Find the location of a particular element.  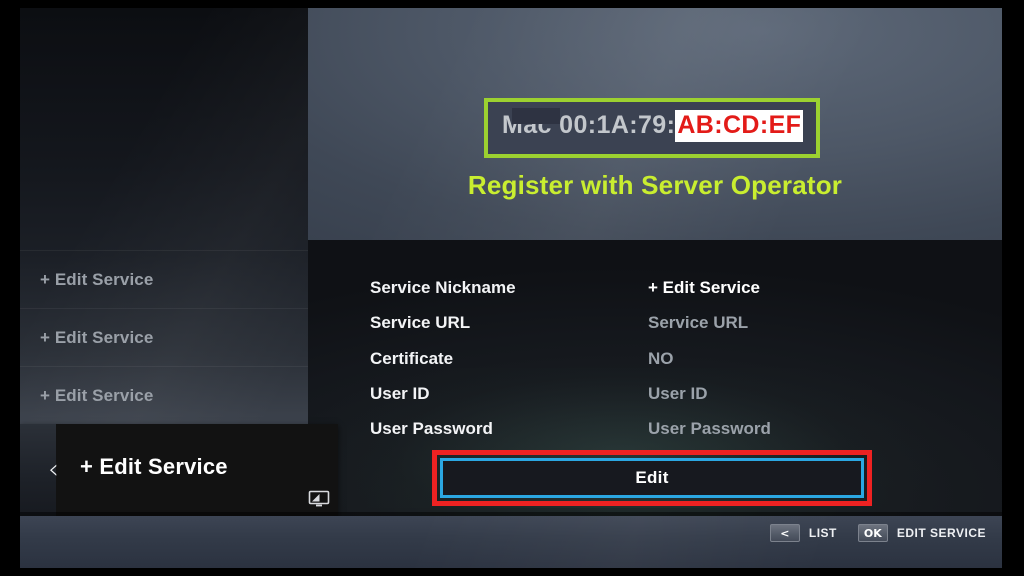

edit-button-highlight: Edit is located at coordinates (652, 478).